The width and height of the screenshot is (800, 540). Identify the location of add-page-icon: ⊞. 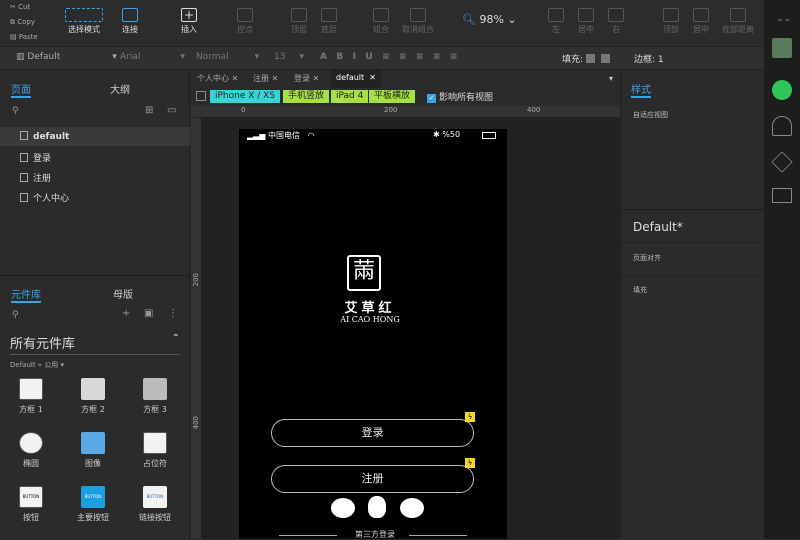
(149, 110).